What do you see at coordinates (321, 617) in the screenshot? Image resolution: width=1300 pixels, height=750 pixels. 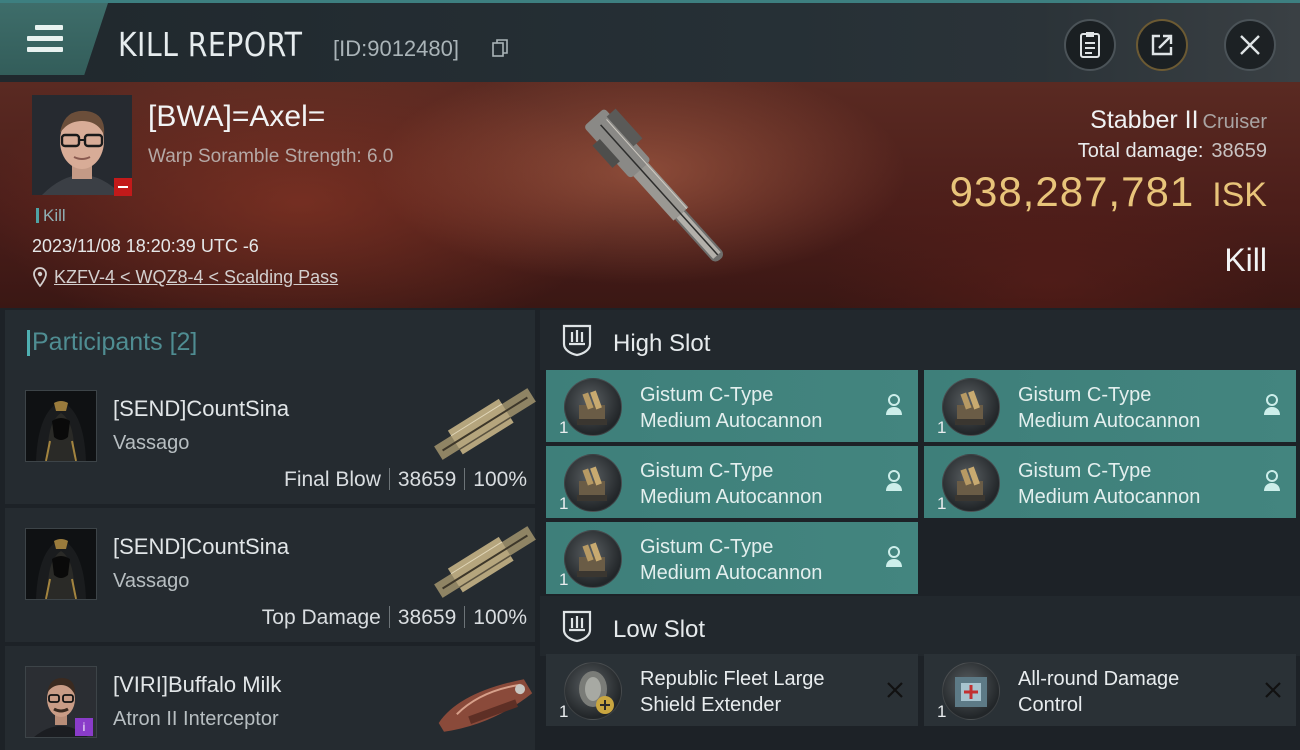 I see `participant-role: Top Damage` at bounding box center [321, 617].